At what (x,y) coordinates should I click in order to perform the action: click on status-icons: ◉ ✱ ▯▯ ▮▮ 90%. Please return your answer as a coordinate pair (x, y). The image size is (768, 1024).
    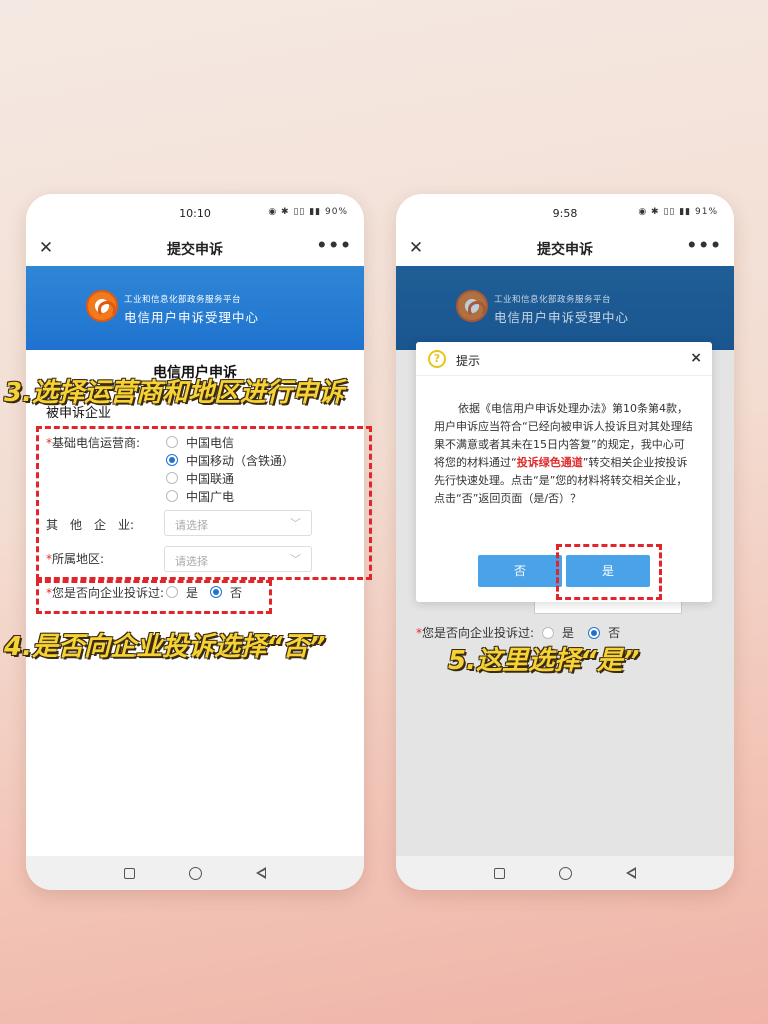
    Looking at the image, I should click on (308, 212).